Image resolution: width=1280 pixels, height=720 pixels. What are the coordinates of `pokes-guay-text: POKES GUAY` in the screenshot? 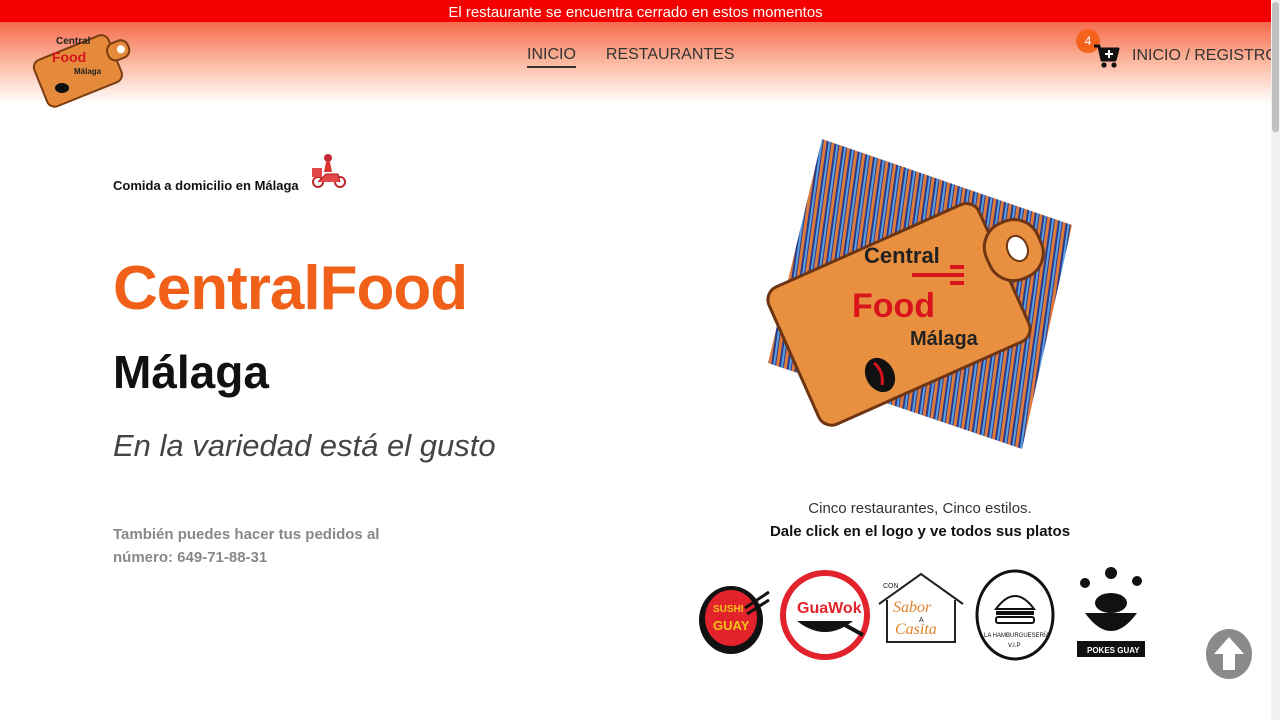 It's located at (1113, 650).